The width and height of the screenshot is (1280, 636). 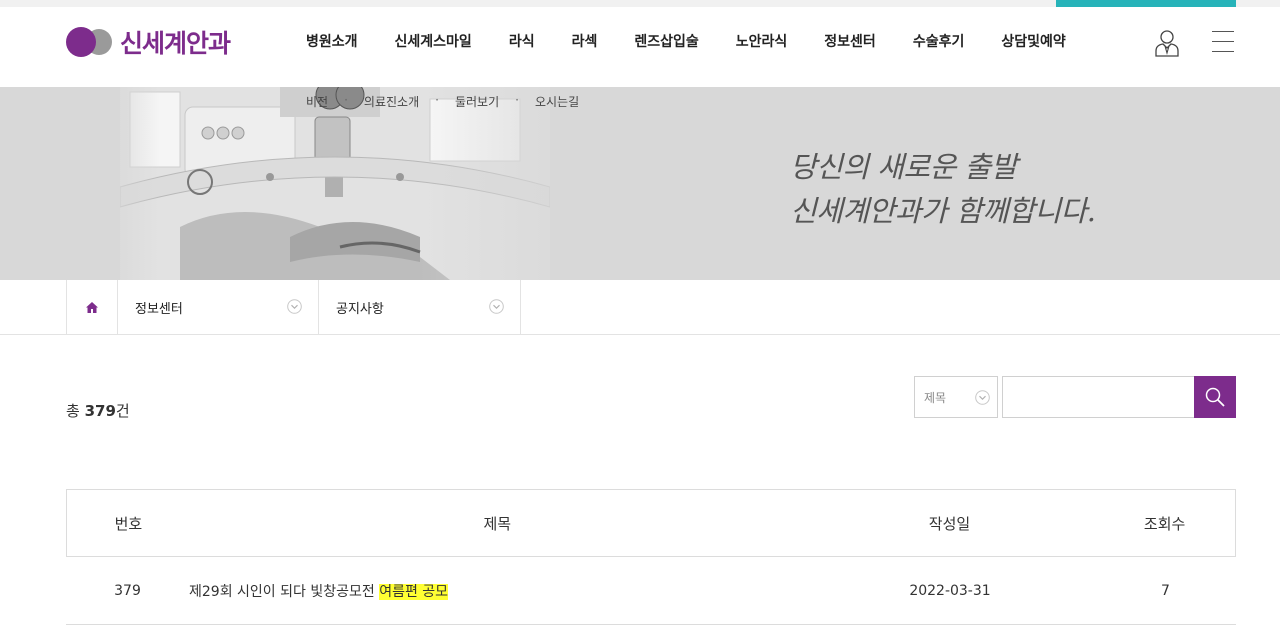 What do you see at coordinates (935, 397) in the screenshot?
I see `search-field-label: 제목` at bounding box center [935, 397].